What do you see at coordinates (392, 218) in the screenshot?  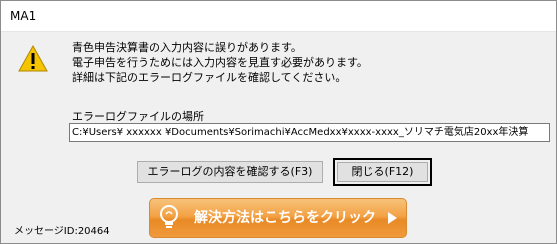 I see `arrow-right-icon` at bounding box center [392, 218].